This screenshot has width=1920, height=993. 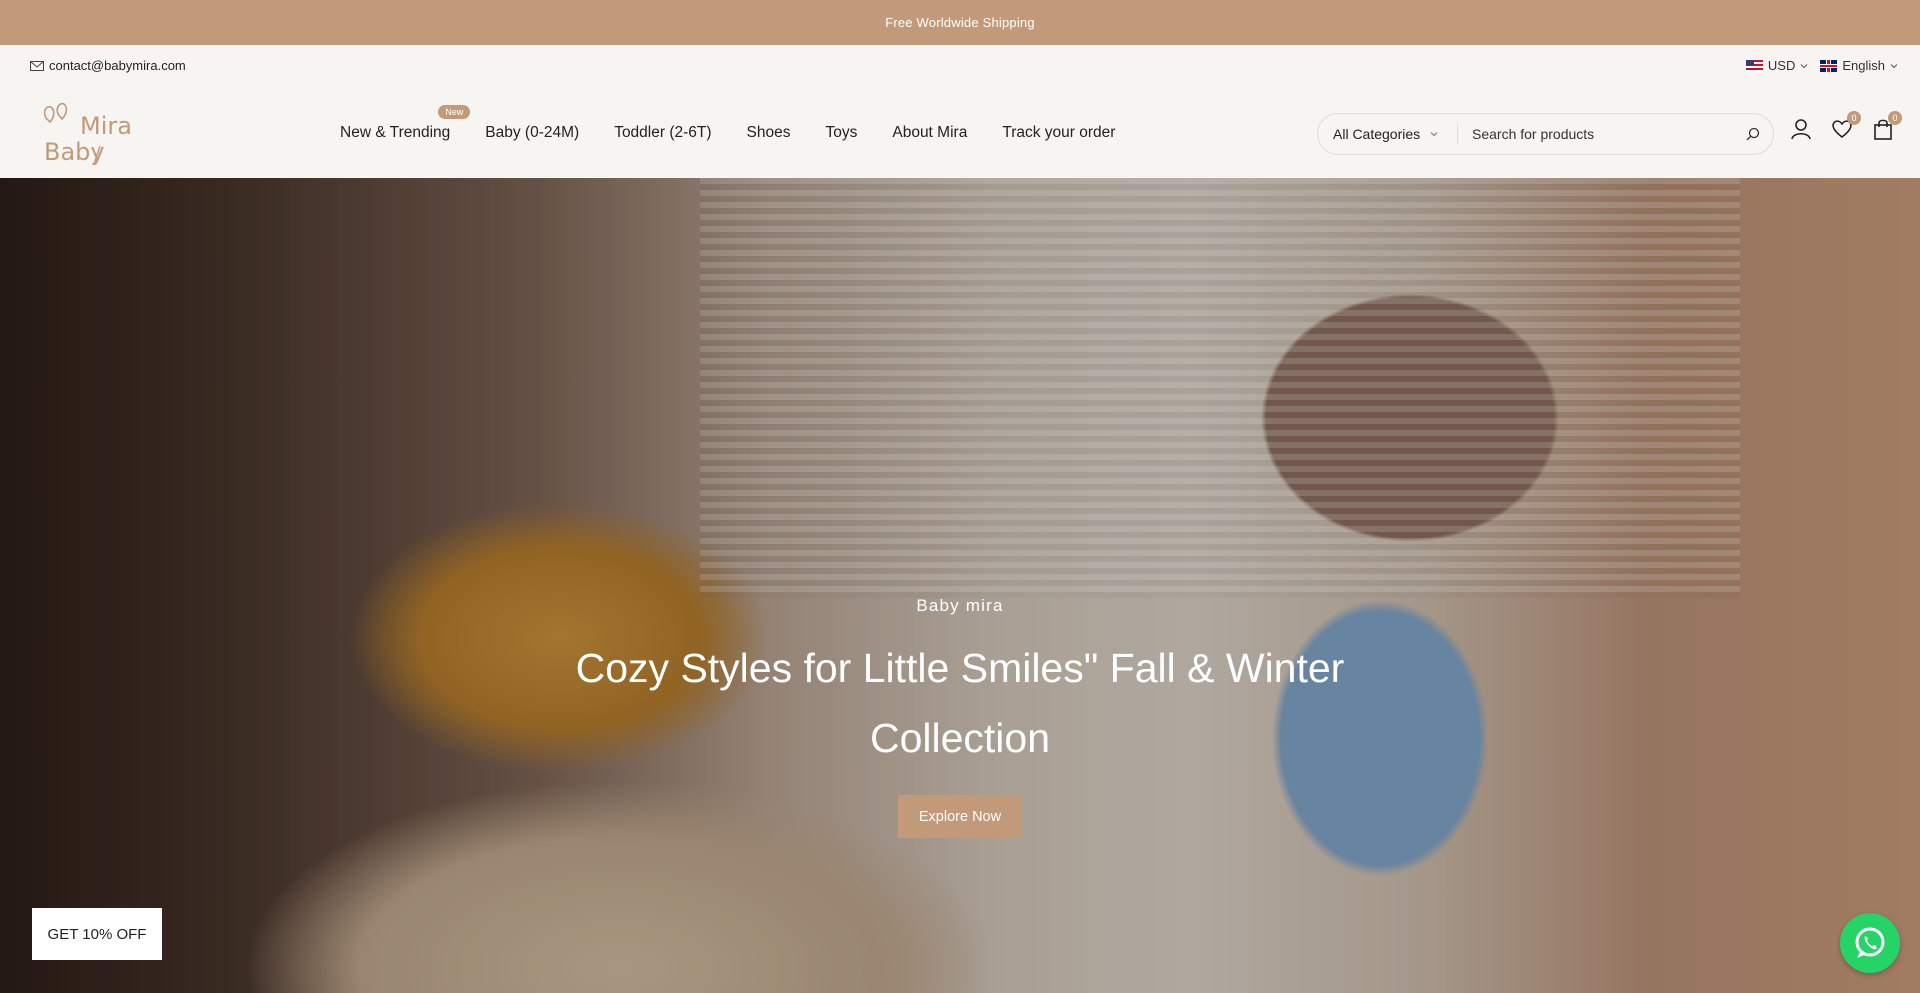 I want to click on search-bar: All Categories, so click(x=1545, y=134).